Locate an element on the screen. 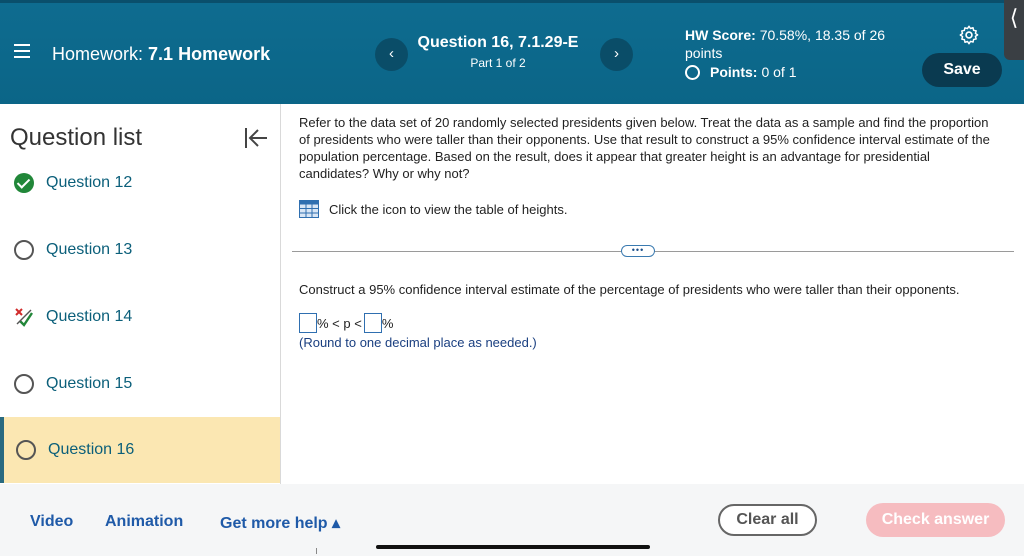  homework-title: Homework: 7.1 Homework is located at coordinates (161, 54).